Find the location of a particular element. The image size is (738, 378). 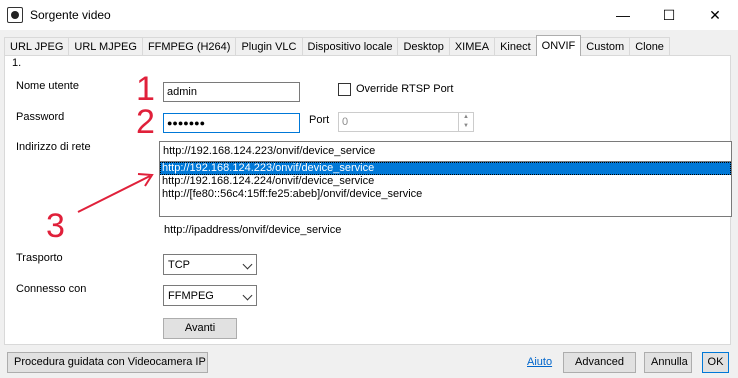

ok-button: OK is located at coordinates (715, 362).